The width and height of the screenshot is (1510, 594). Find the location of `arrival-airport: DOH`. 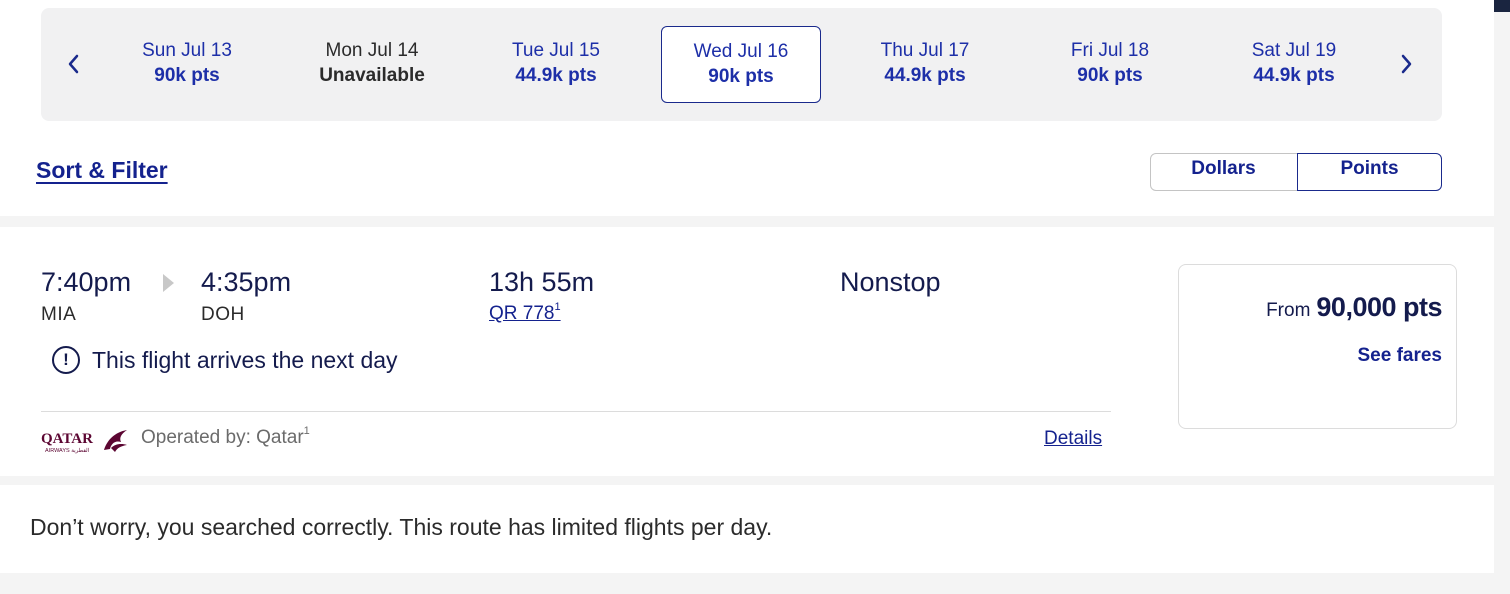

arrival-airport: DOH is located at coordinates (223, 314).